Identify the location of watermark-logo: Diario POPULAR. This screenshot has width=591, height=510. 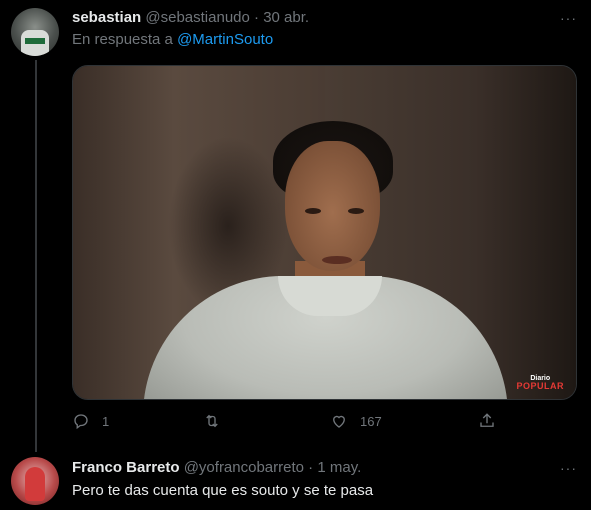
(540, 383).